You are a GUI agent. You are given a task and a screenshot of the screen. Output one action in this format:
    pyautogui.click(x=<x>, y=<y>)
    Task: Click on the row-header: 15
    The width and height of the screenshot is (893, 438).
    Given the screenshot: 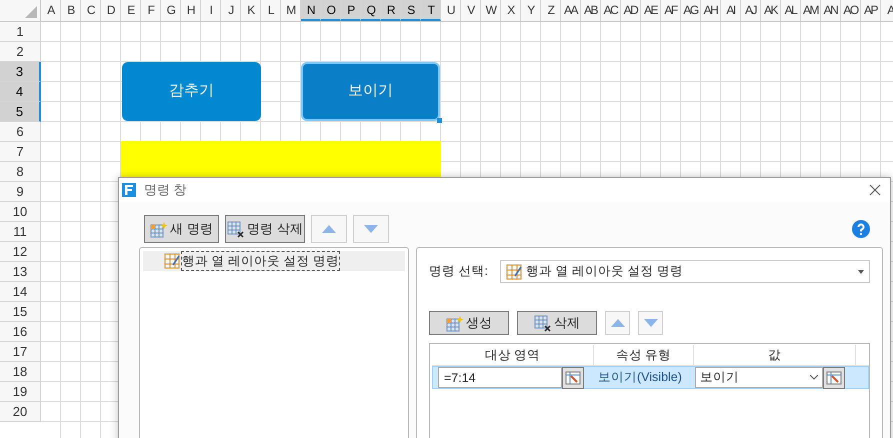 What is the action you would take?
    pyautogui.click(x=20, y=312)
    